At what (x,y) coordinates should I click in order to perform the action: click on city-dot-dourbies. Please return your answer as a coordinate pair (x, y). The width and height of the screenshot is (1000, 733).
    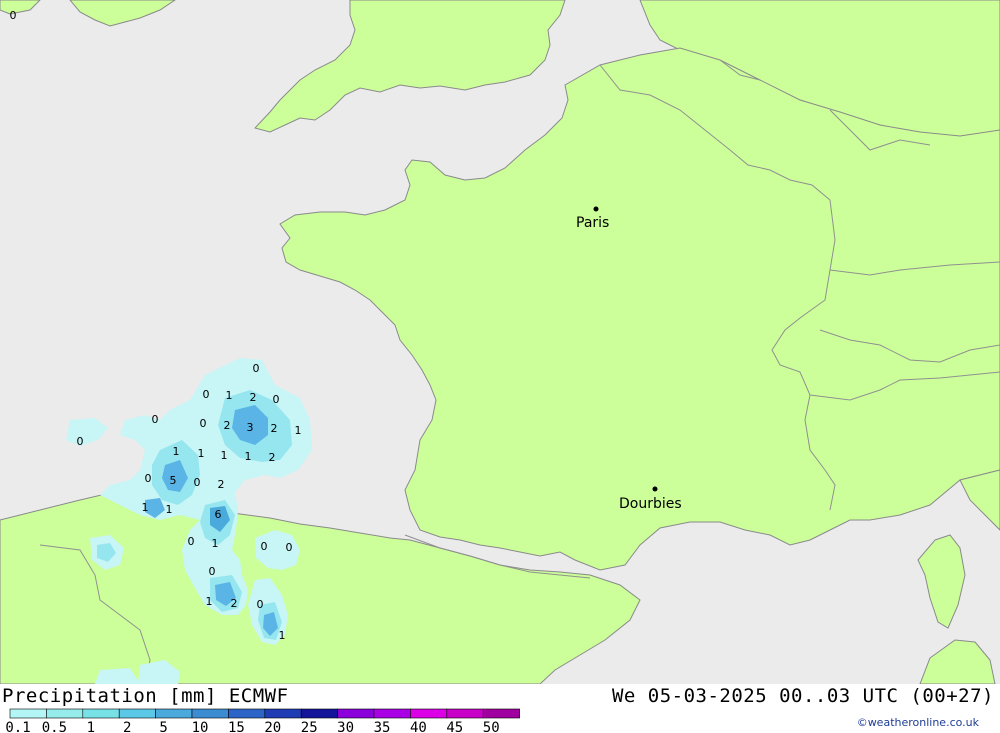
    Looking at the image, I should click on (655, 489).